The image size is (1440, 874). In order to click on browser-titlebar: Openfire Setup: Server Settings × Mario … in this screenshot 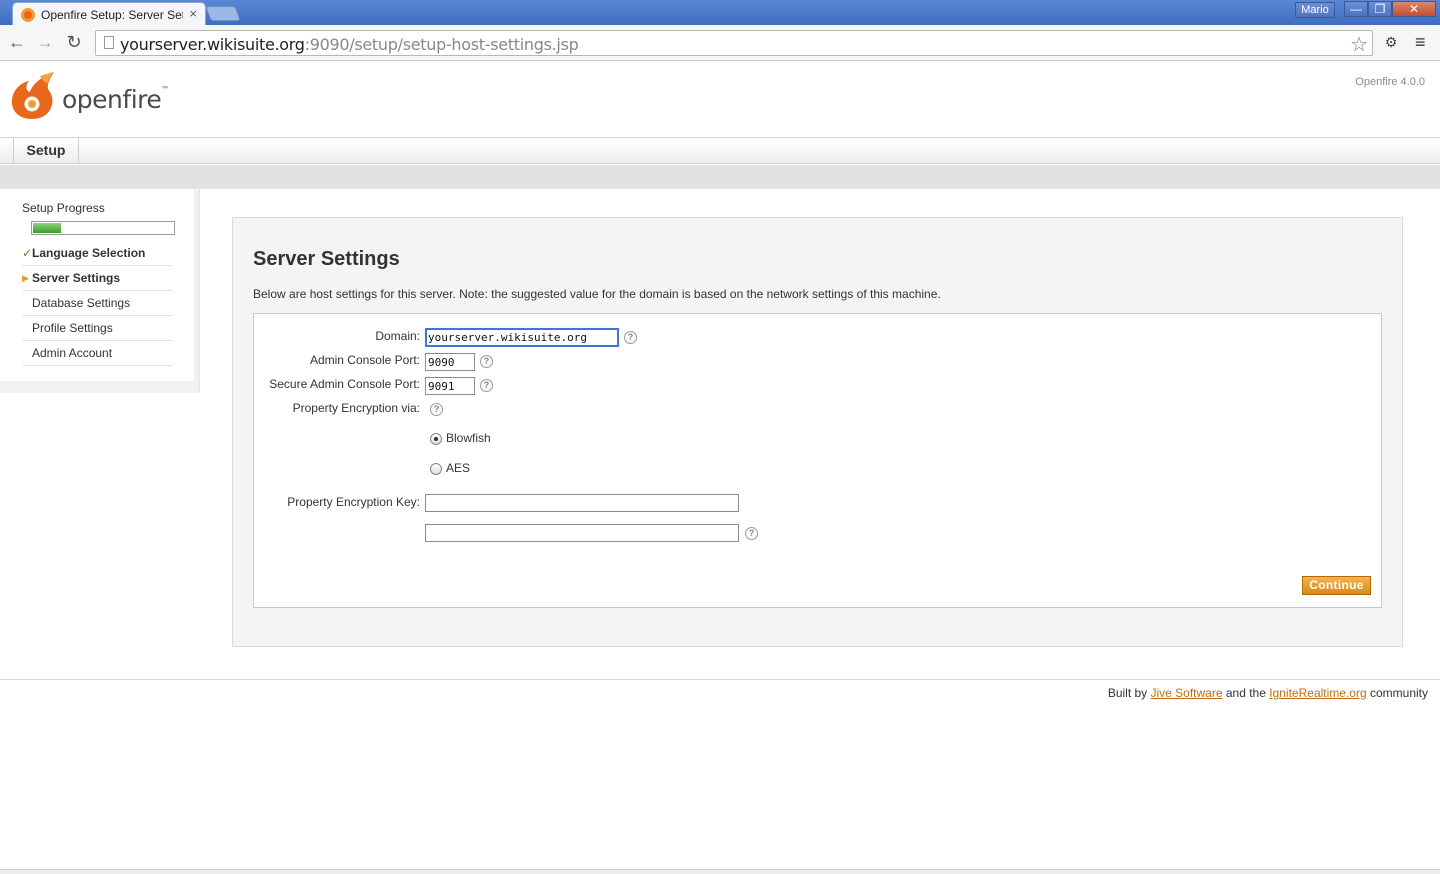, I will do `click(720, 12)`.